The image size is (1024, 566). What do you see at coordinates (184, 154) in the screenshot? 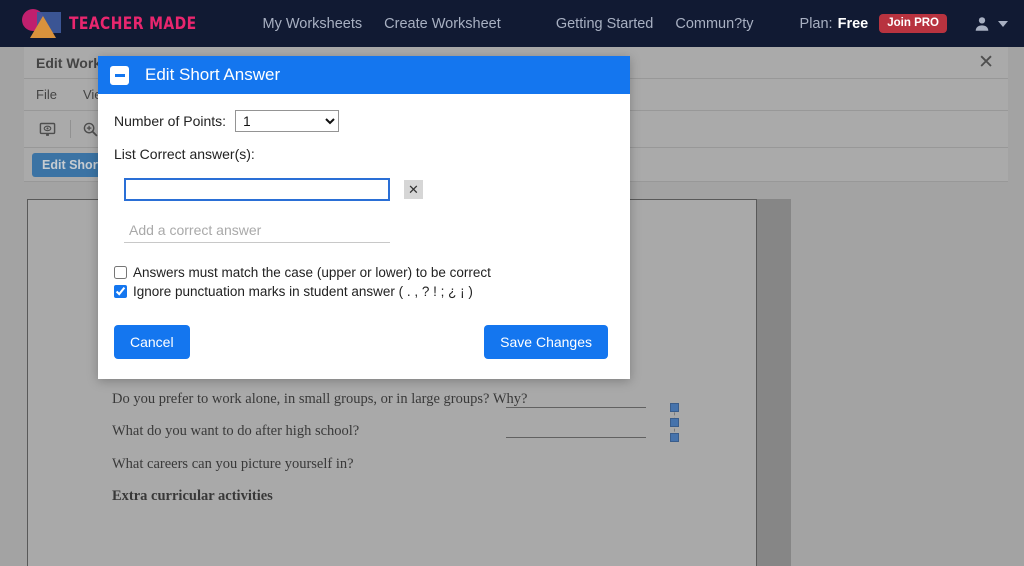
I see `list-correct-answers-label: List Correct answer(s):` at bounding box center [184, 154].